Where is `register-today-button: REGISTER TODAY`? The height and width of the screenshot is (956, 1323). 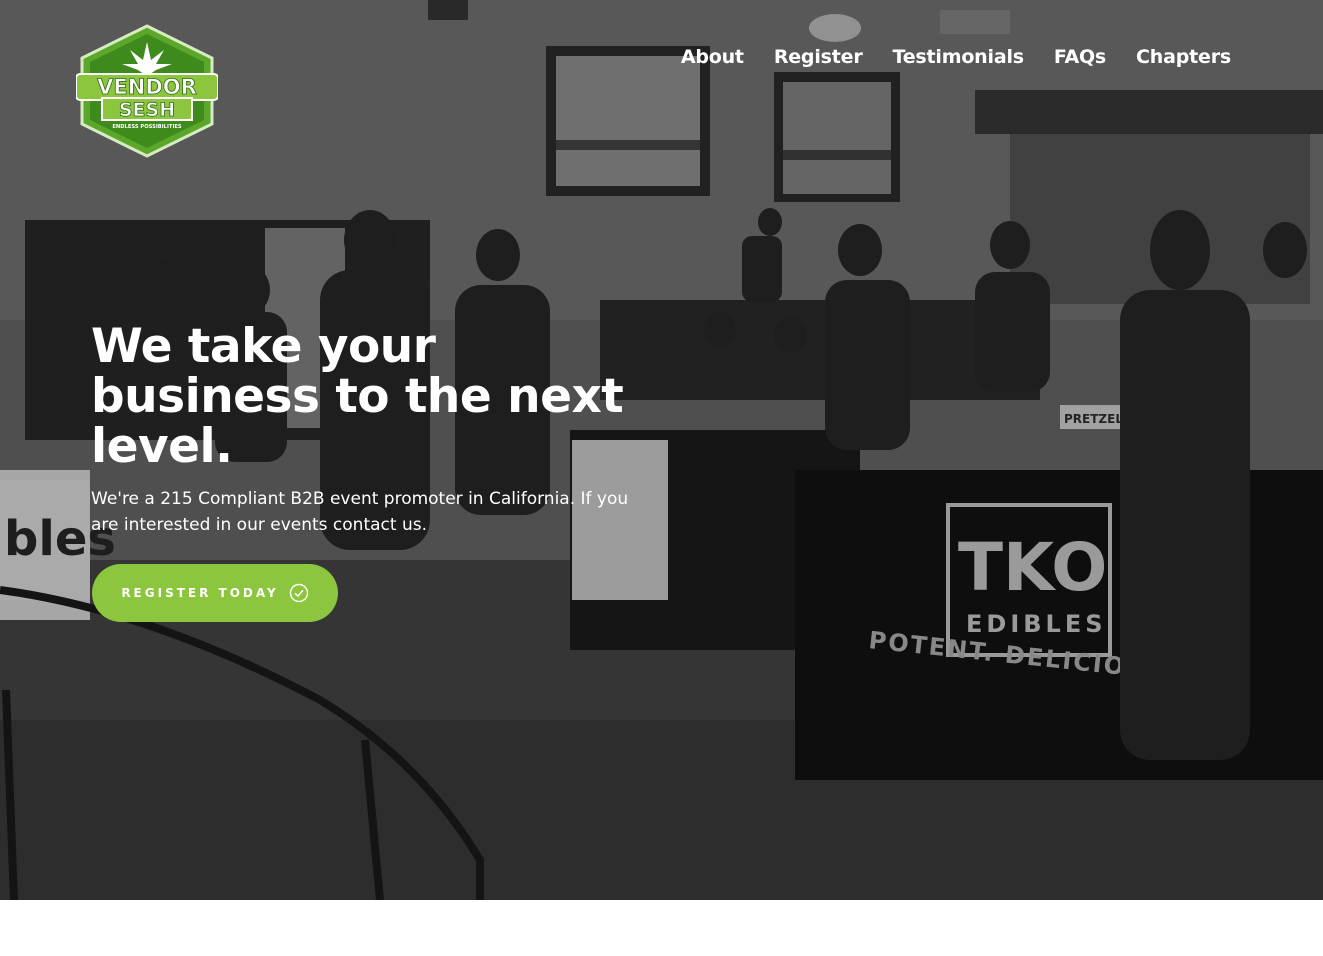
register-today-button: REGISTER TODAY is located at coordinates (215, 593).